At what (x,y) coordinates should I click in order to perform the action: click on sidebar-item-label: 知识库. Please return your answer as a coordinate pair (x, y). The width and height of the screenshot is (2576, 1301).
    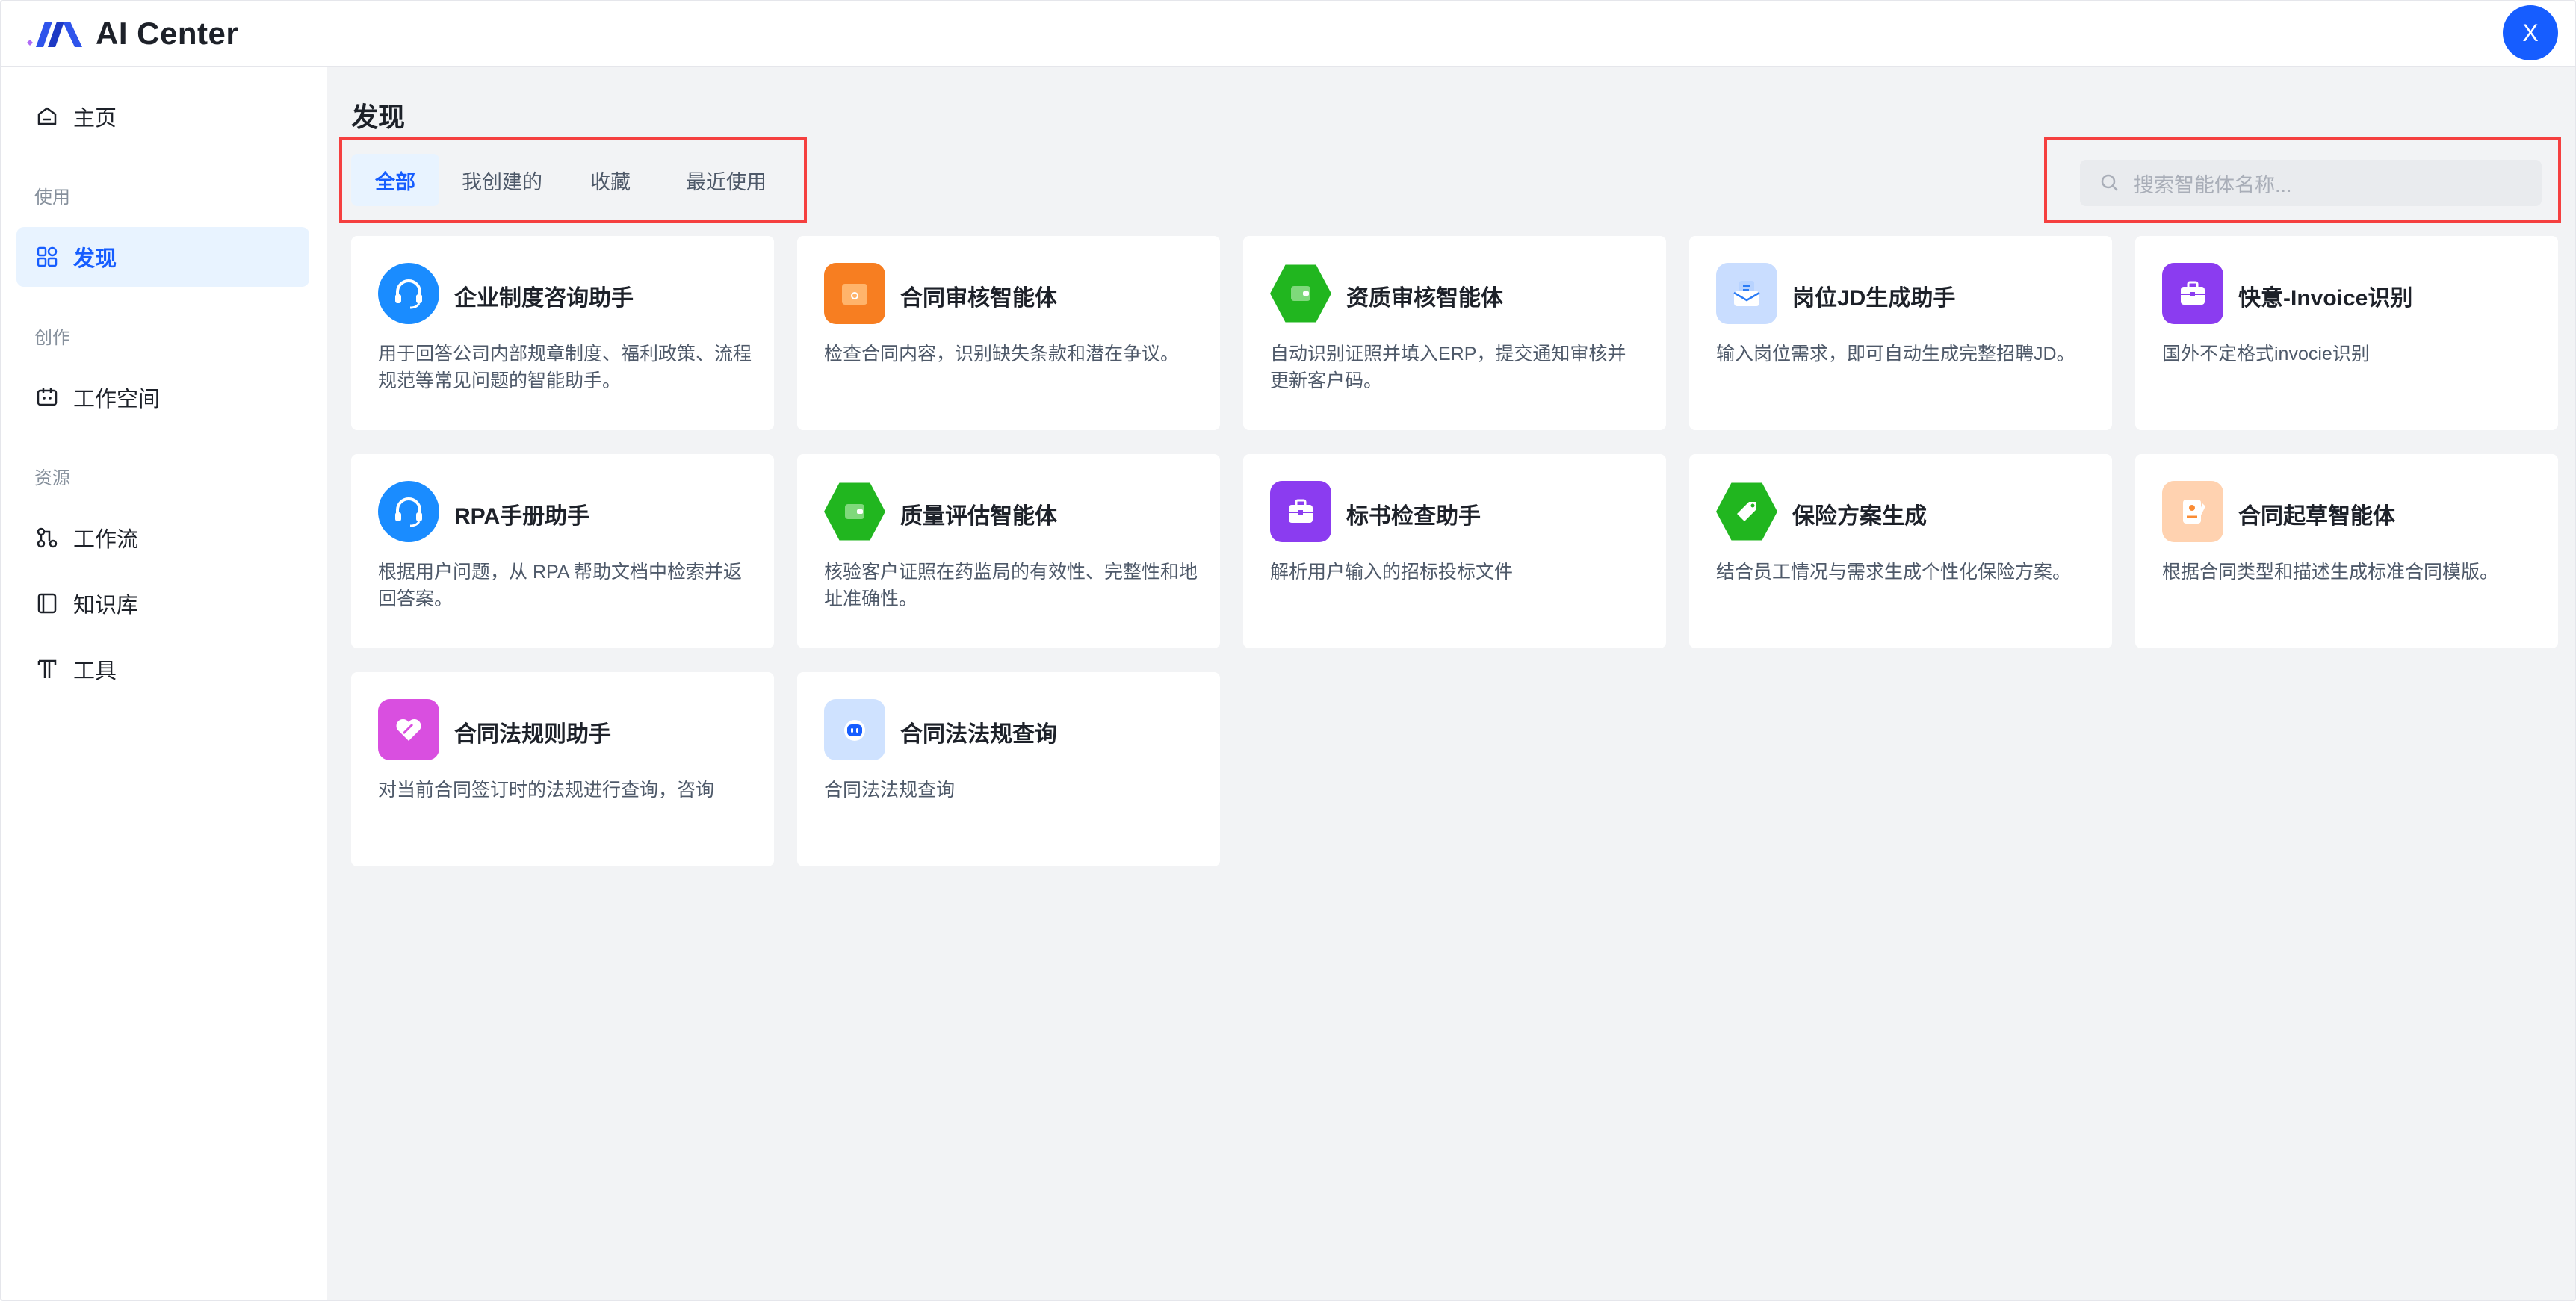
    Looking at the image, I should click on (106, 606).